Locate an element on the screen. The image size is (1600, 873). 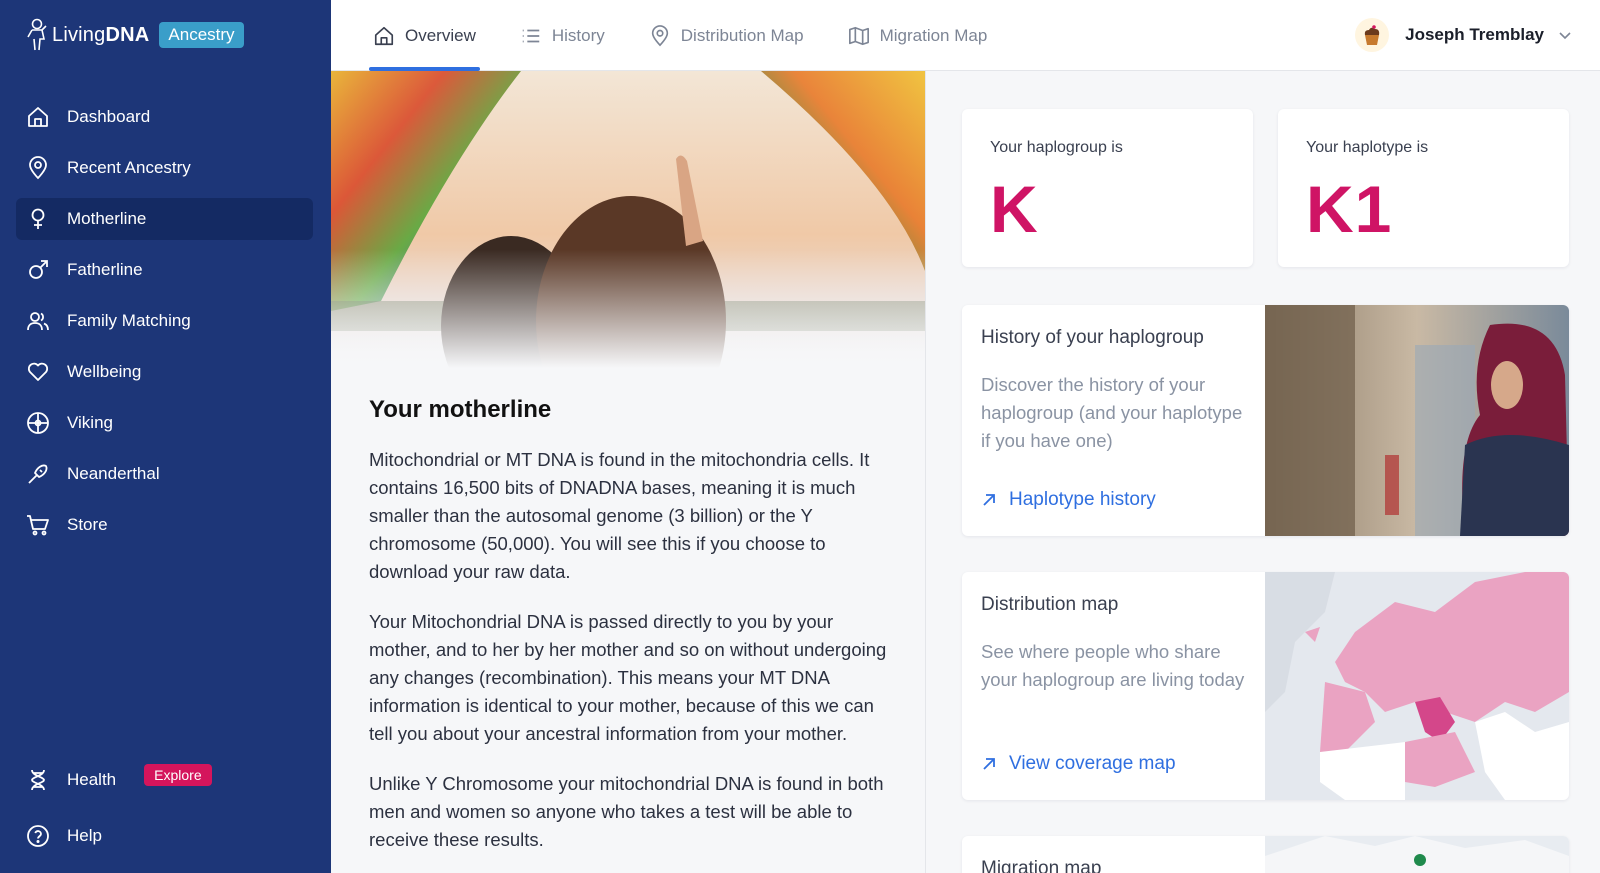
tab-migration-map: Migration Map is located at coordinates (918, 35).